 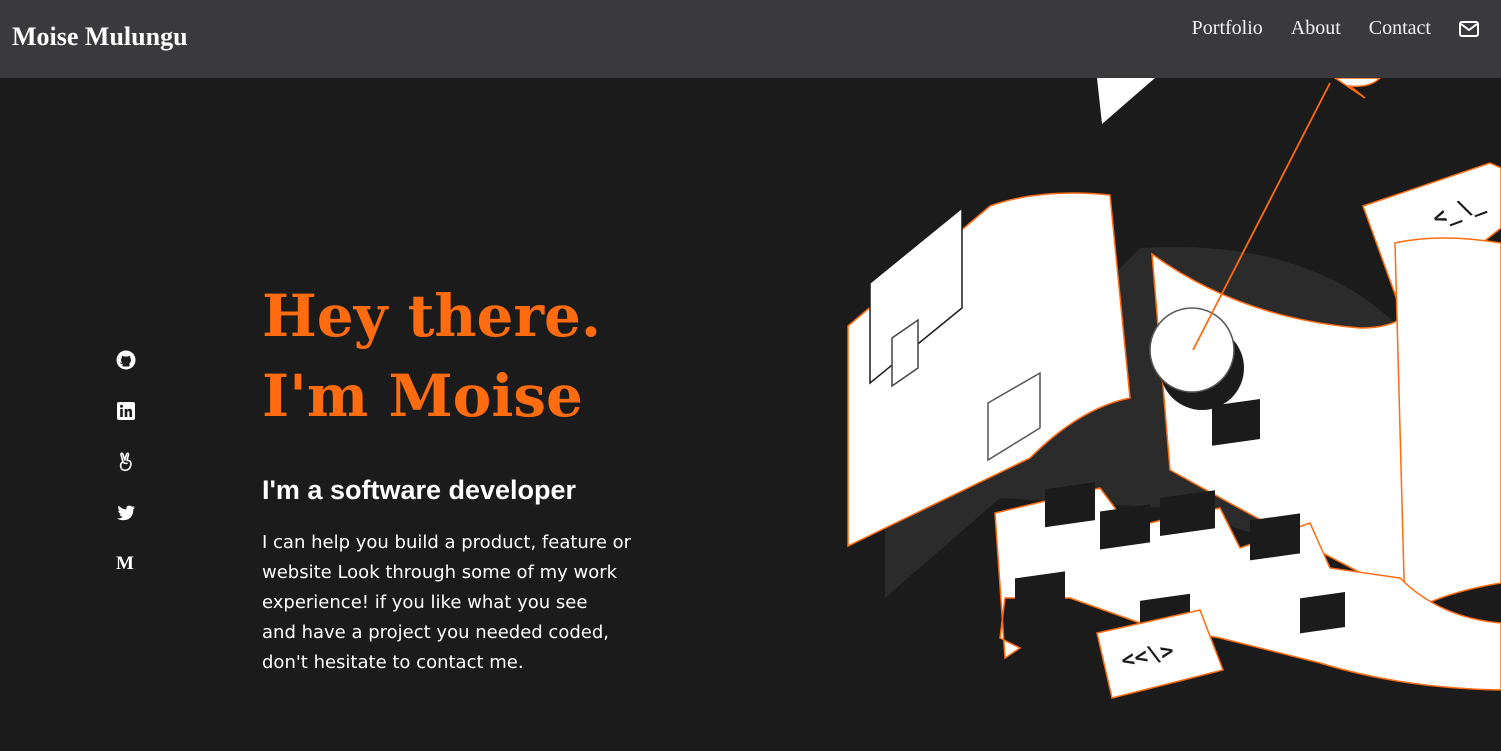 What do you see at coordinates (127, 565) in the screenshot?
I see `medium-icon: M` at bounding box center [127, 565].